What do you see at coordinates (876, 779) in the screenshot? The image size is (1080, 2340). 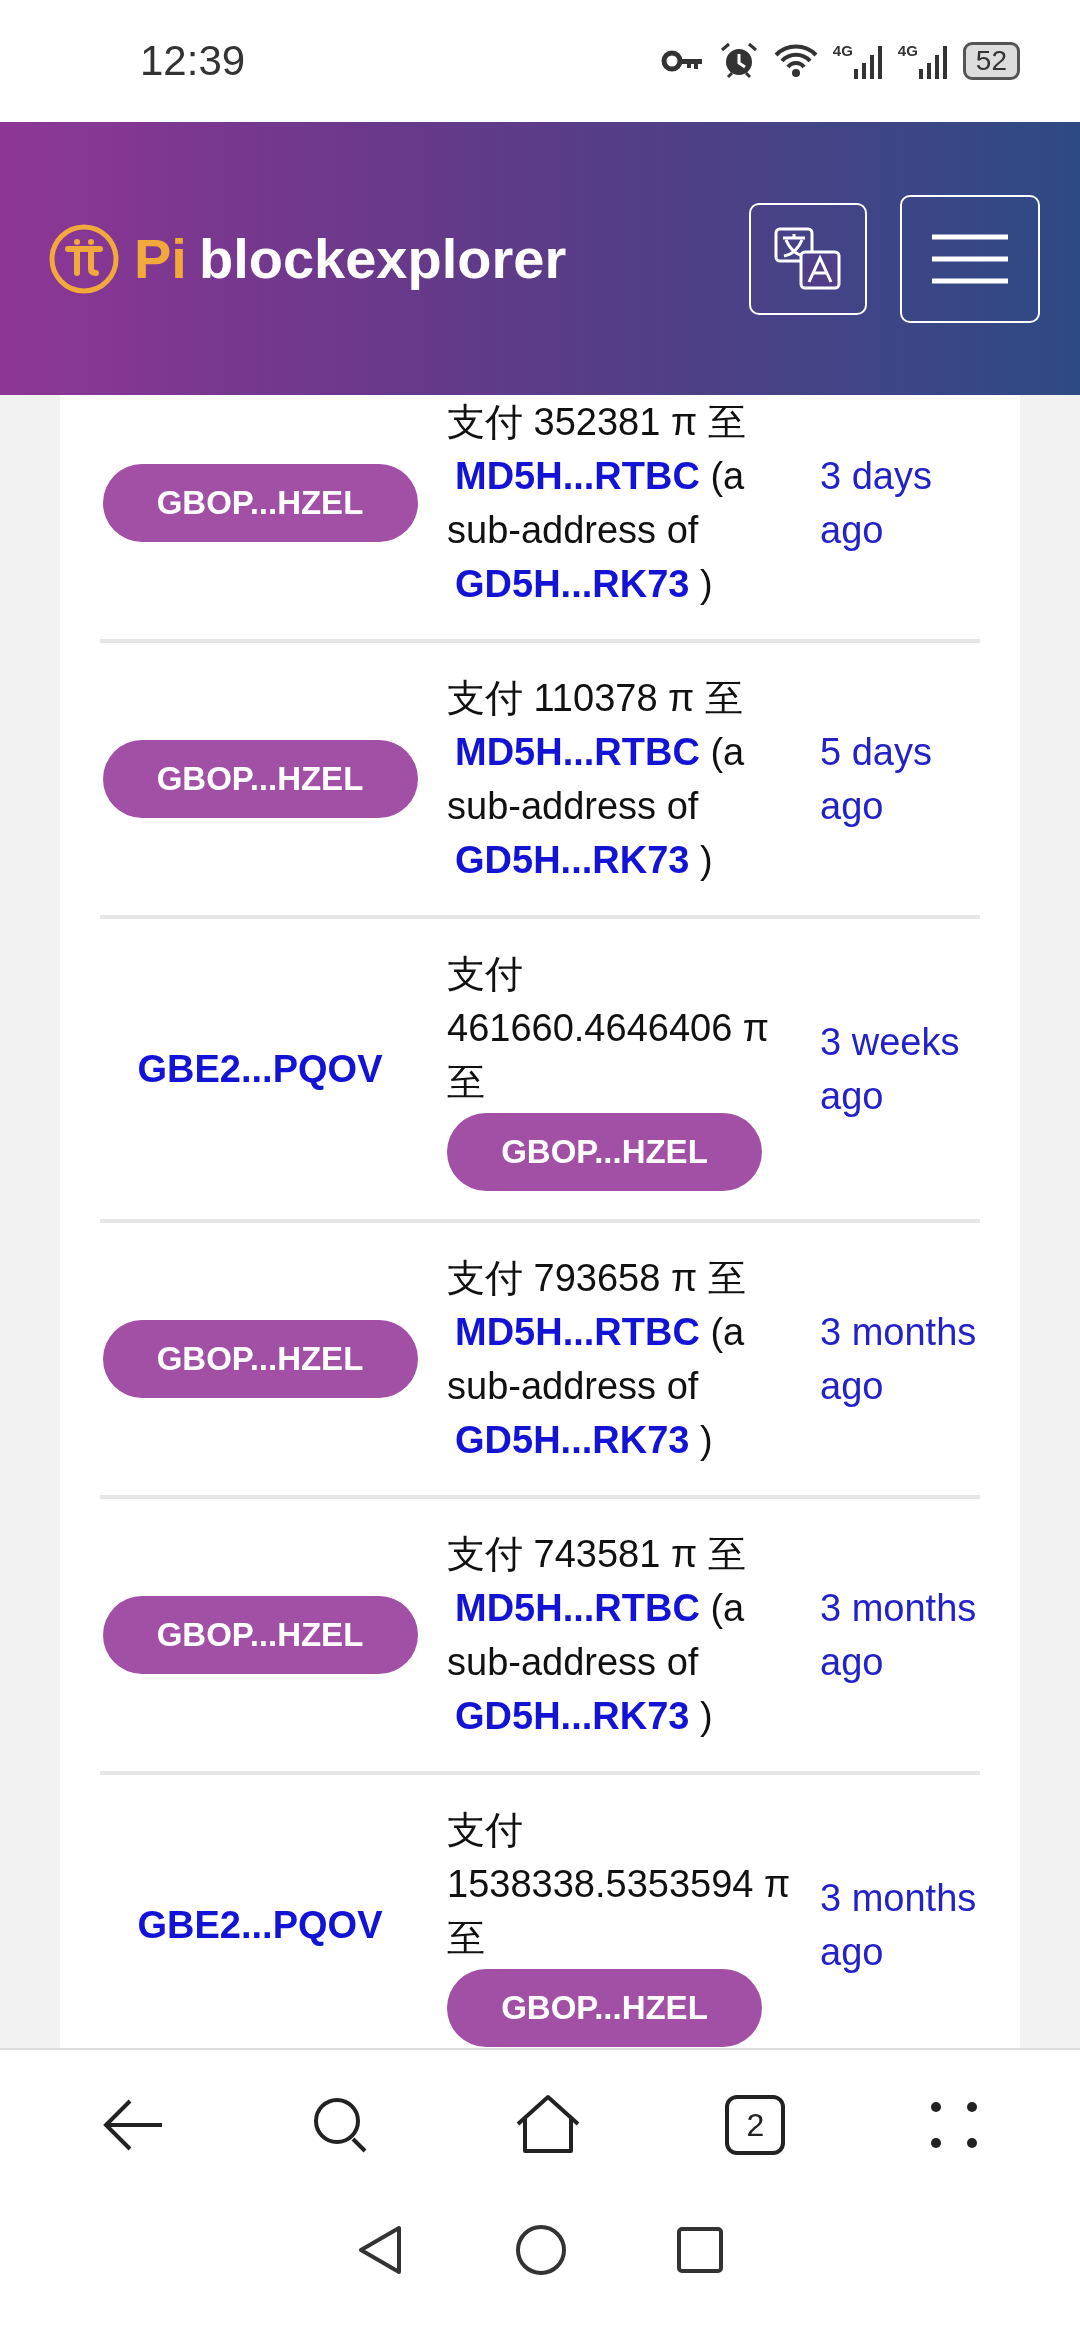 I see `time-ago: 5 days ago` at bounding box center [876, 779].